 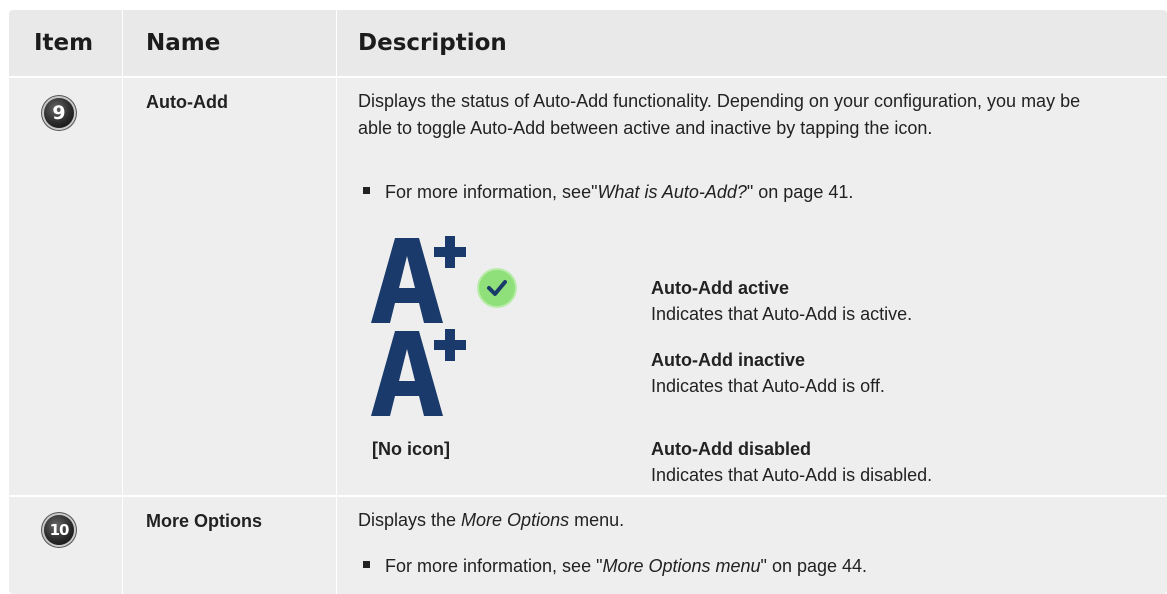 What do you see at coordinates (418, 372) in the screenshot?
I see `auto-add-inactive-icon` at bounding box center [418, 372].